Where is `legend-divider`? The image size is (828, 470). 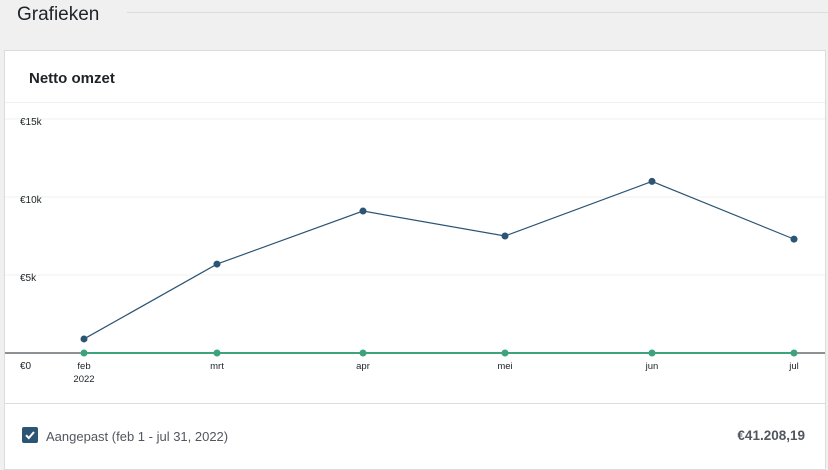
legend-divider is located at coordinates (415, 403).